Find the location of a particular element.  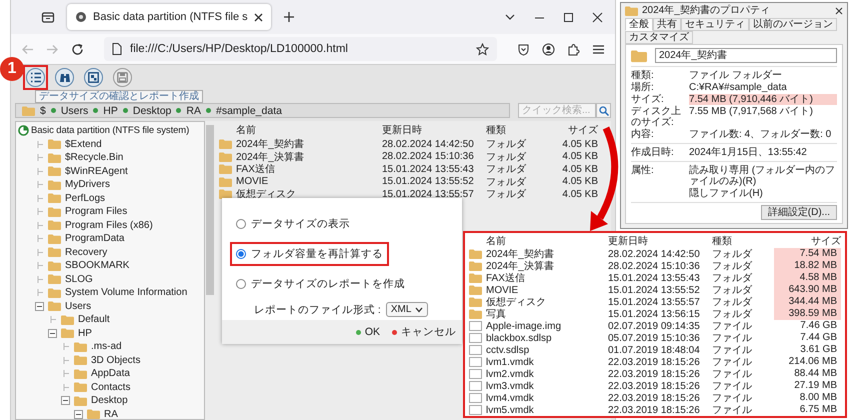

tree-item: System Volume Information is located at coordinates (126, 292).